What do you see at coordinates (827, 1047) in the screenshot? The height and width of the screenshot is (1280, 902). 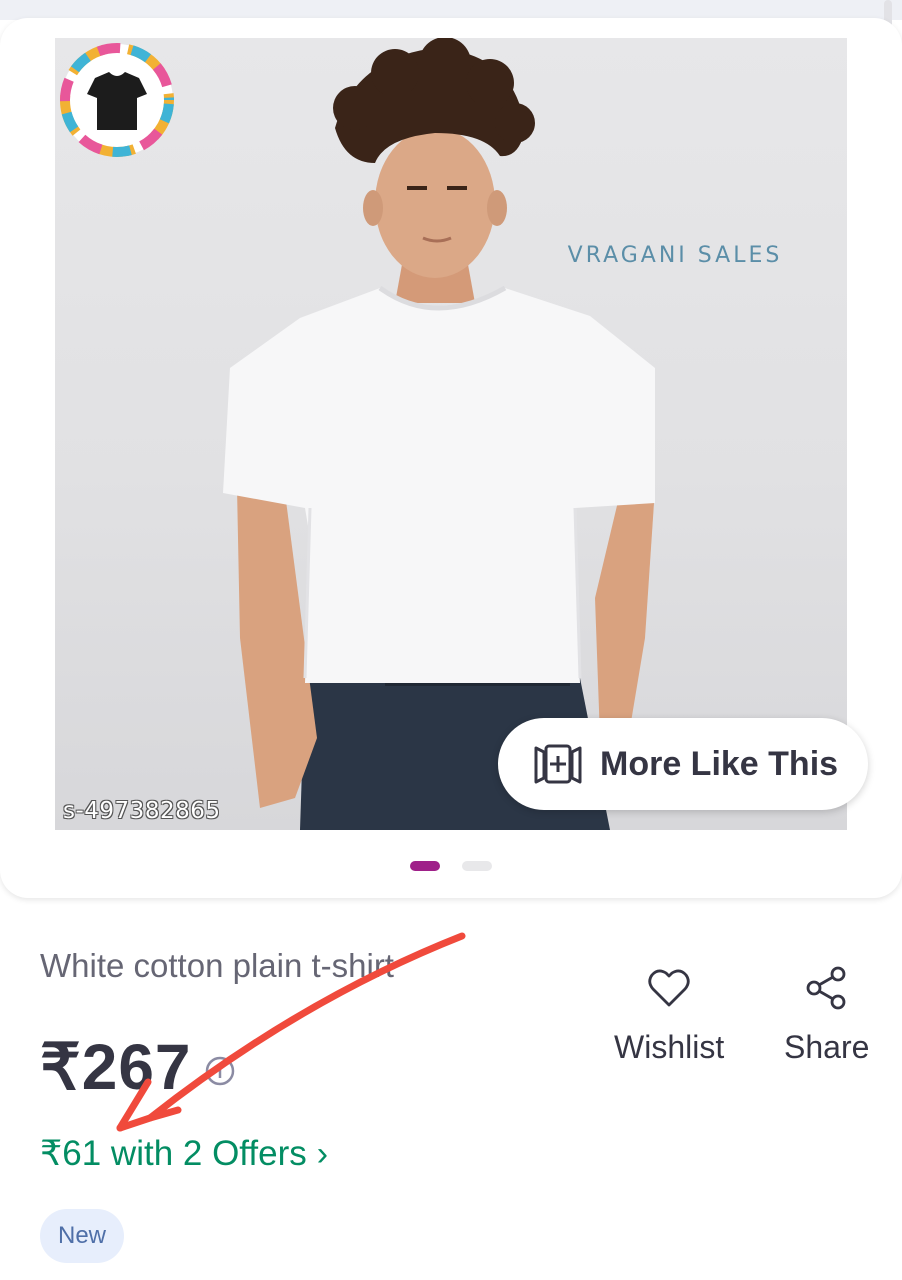 I see `share-label: Share` at bounding box center [827, 1047].